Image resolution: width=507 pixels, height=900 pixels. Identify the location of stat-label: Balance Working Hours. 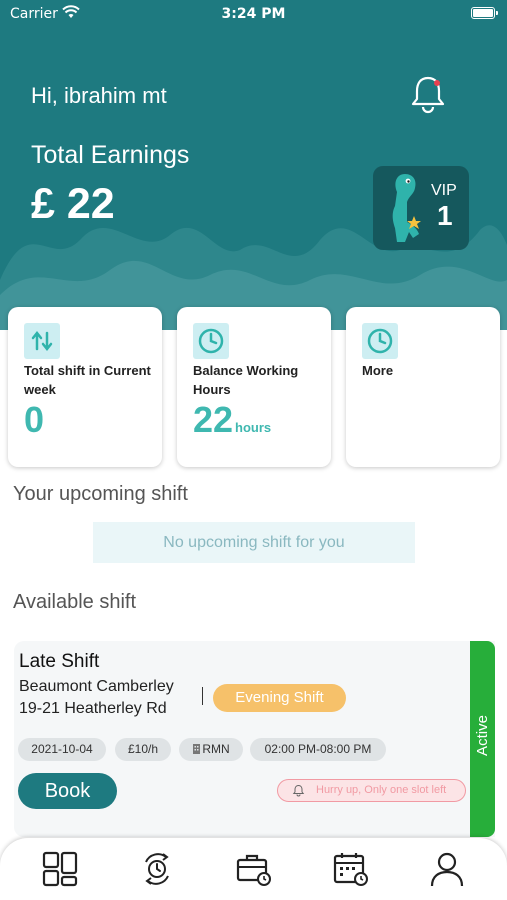
(246, 380).